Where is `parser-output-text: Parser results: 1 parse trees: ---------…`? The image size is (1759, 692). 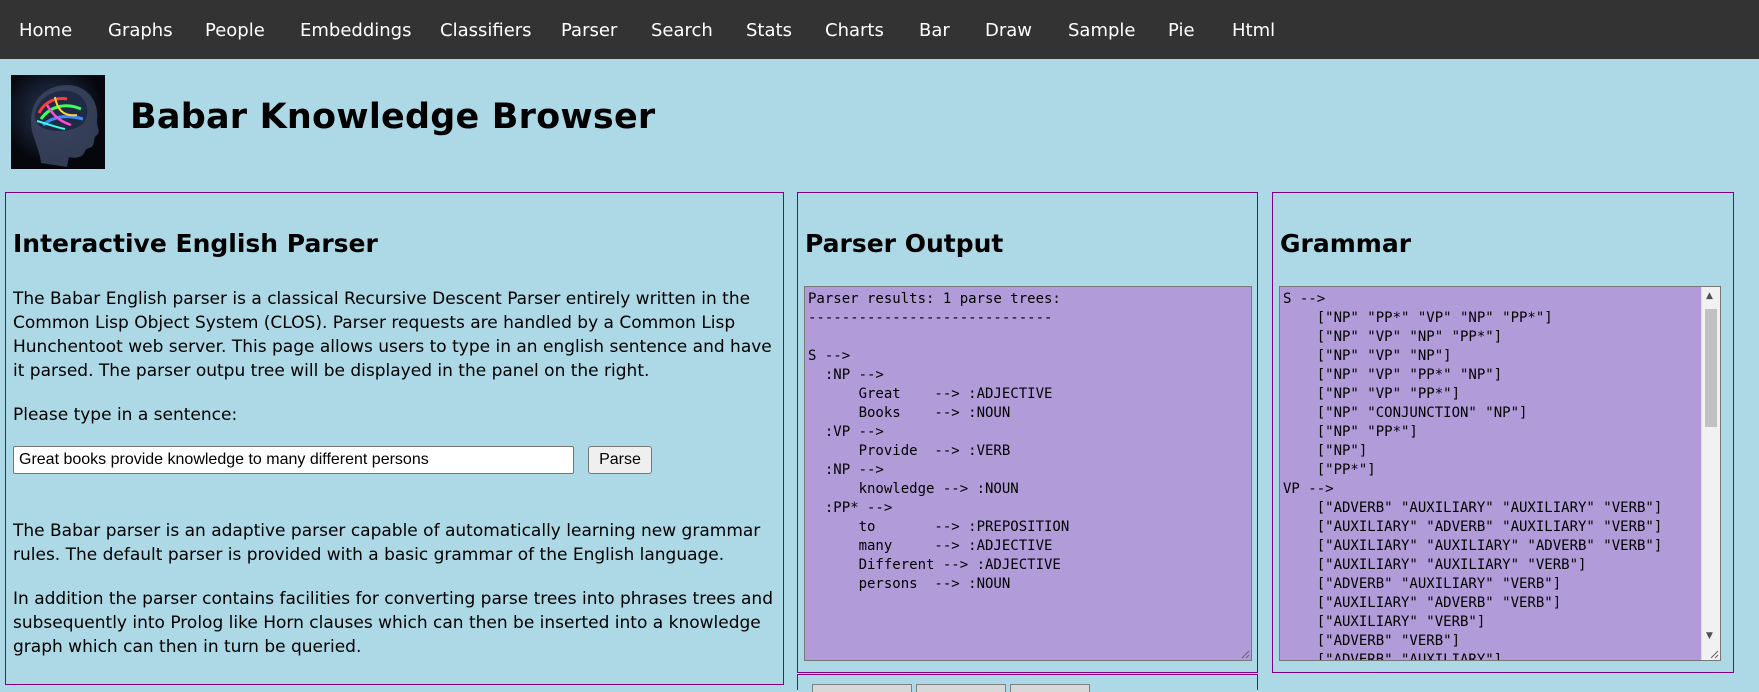
parser-output-text: Parser results: 1 parse trees: ---------… is located at coordinates (939, 441).